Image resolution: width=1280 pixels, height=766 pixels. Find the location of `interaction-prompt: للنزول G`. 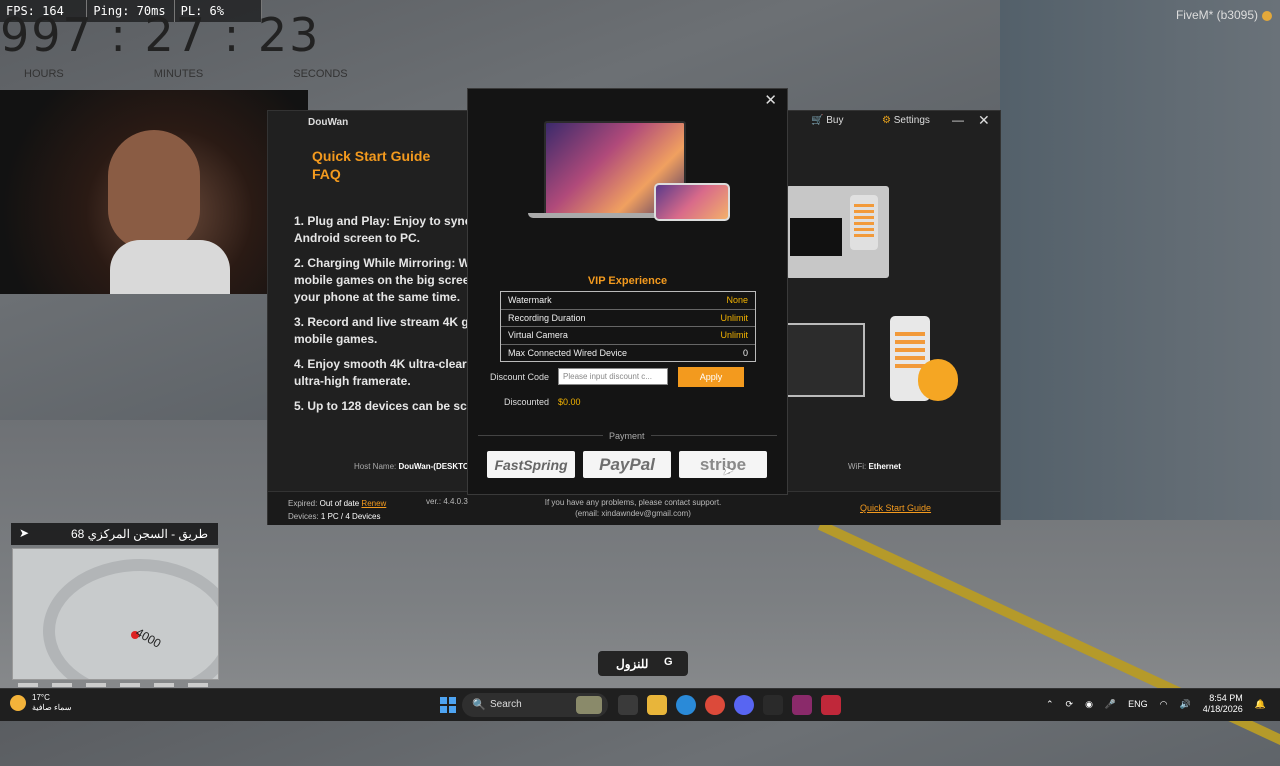

interaction-prompt: للنزول G is located at coordinates (643, 663).